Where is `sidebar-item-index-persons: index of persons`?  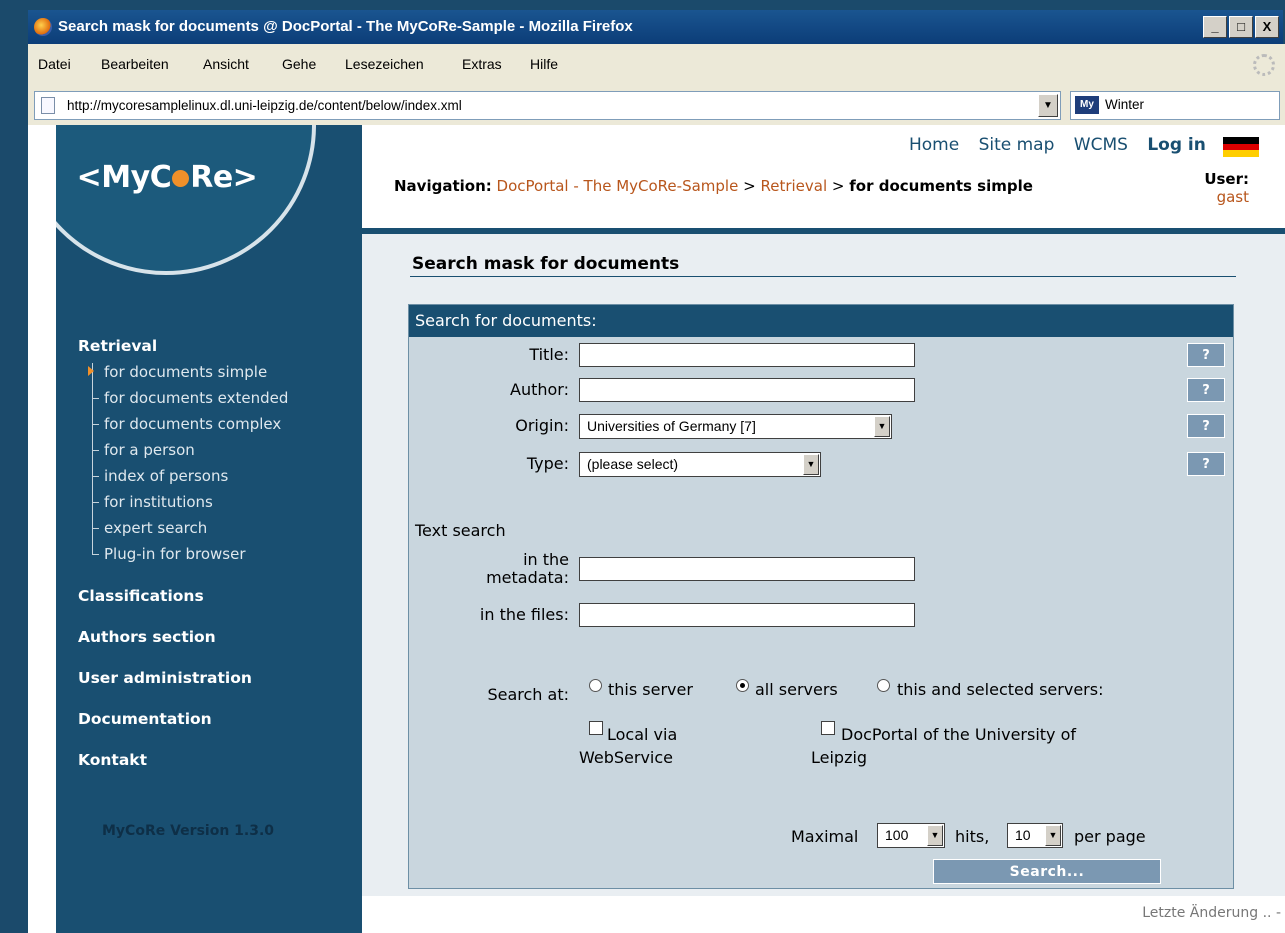 sidebar-item-index-persons: index of persons is located at coordinates (166, 476).